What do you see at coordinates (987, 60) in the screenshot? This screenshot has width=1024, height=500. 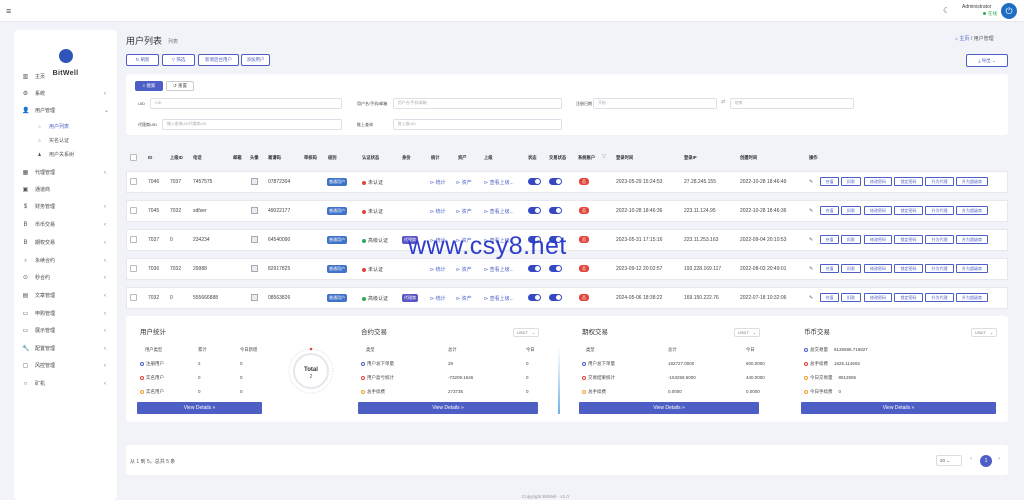 I see `export-button: ⤓ 导出 ⌄` at bounding box center [987, 60].